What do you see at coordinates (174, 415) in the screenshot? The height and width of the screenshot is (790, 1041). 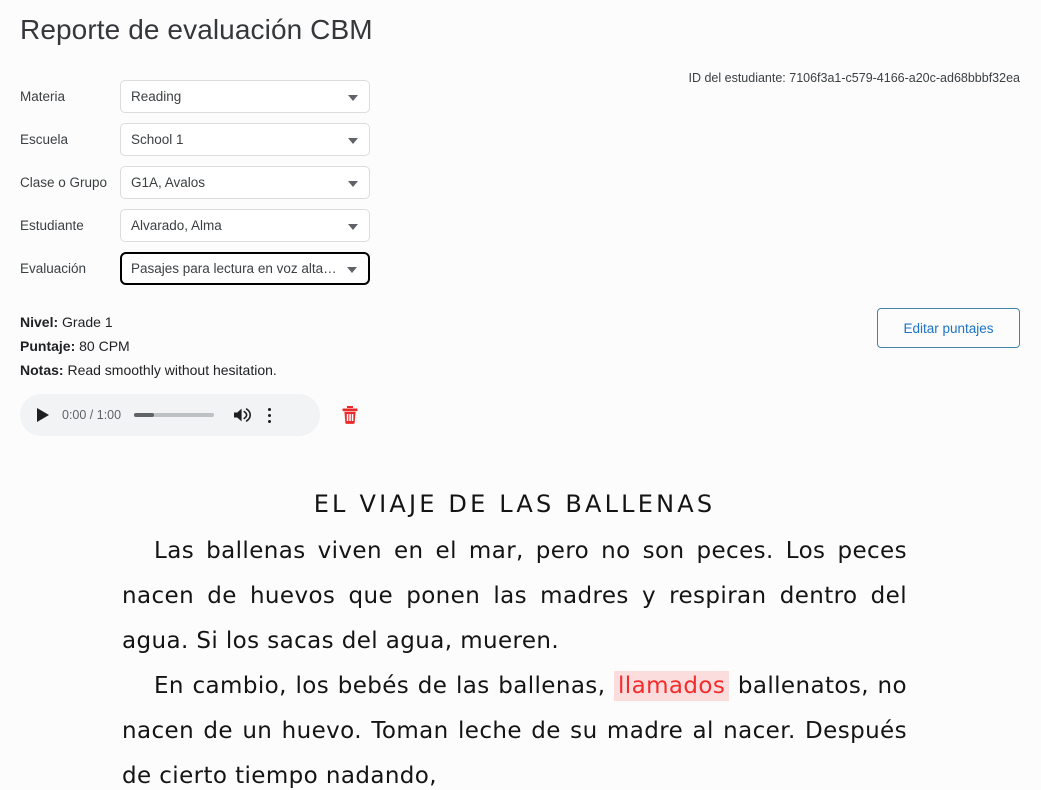 I see `audio-progress-slider` at bounding box center [174, 415].